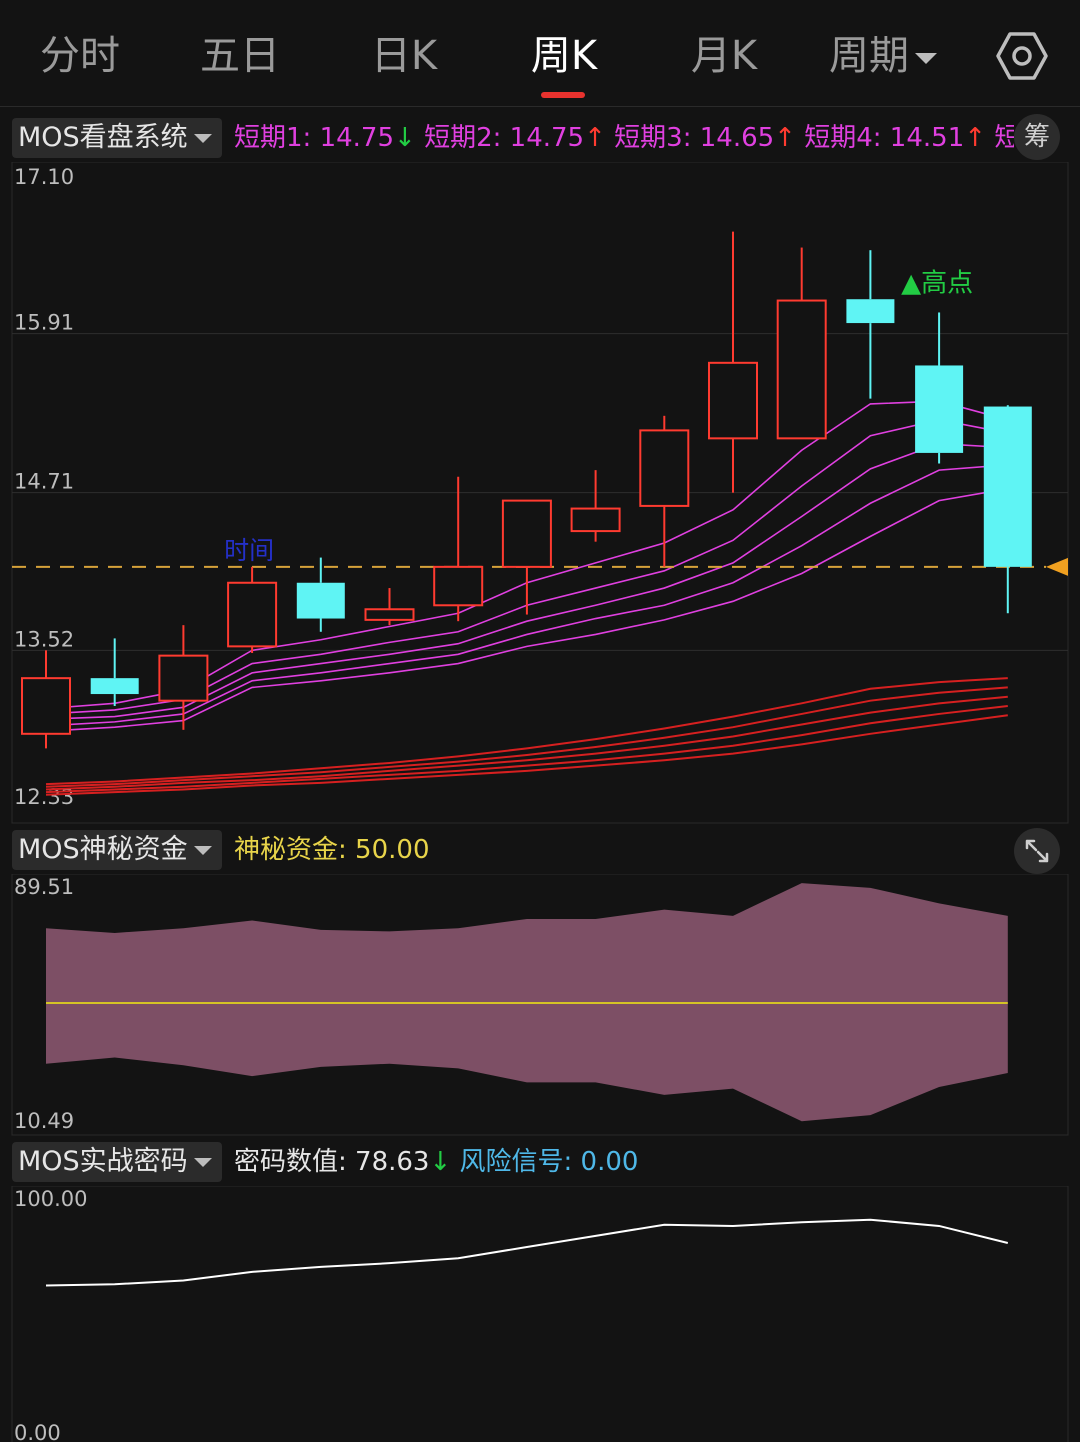  I want to click on tab-daily-k: 日K, so click(404, 56).